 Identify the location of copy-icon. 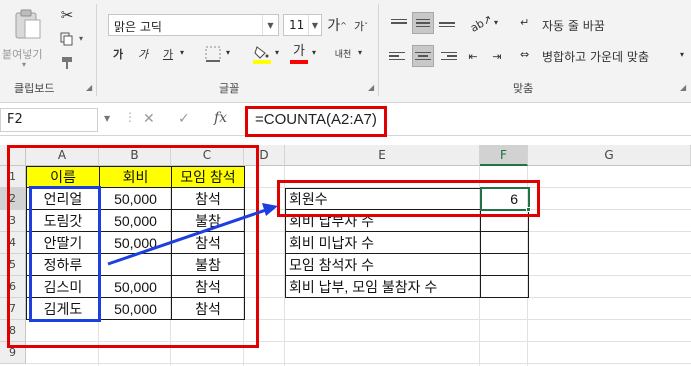
(67, 39).